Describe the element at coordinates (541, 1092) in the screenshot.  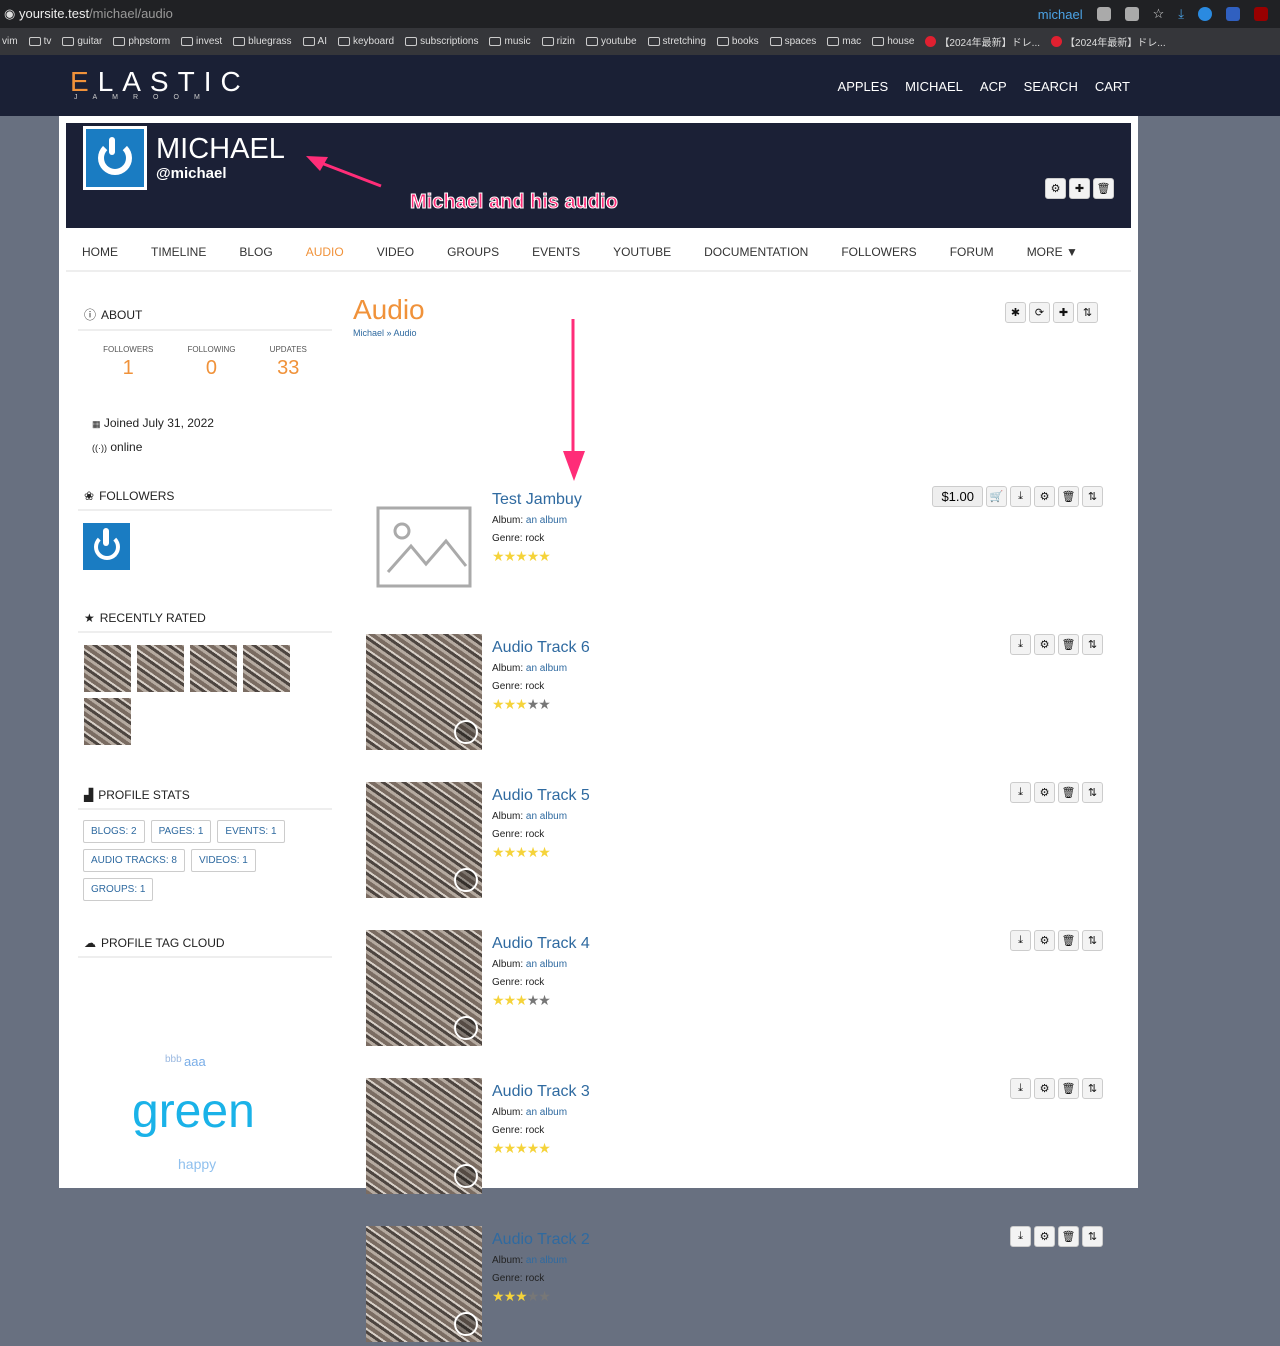
I see `track-title: Audio Track 3` at that location.